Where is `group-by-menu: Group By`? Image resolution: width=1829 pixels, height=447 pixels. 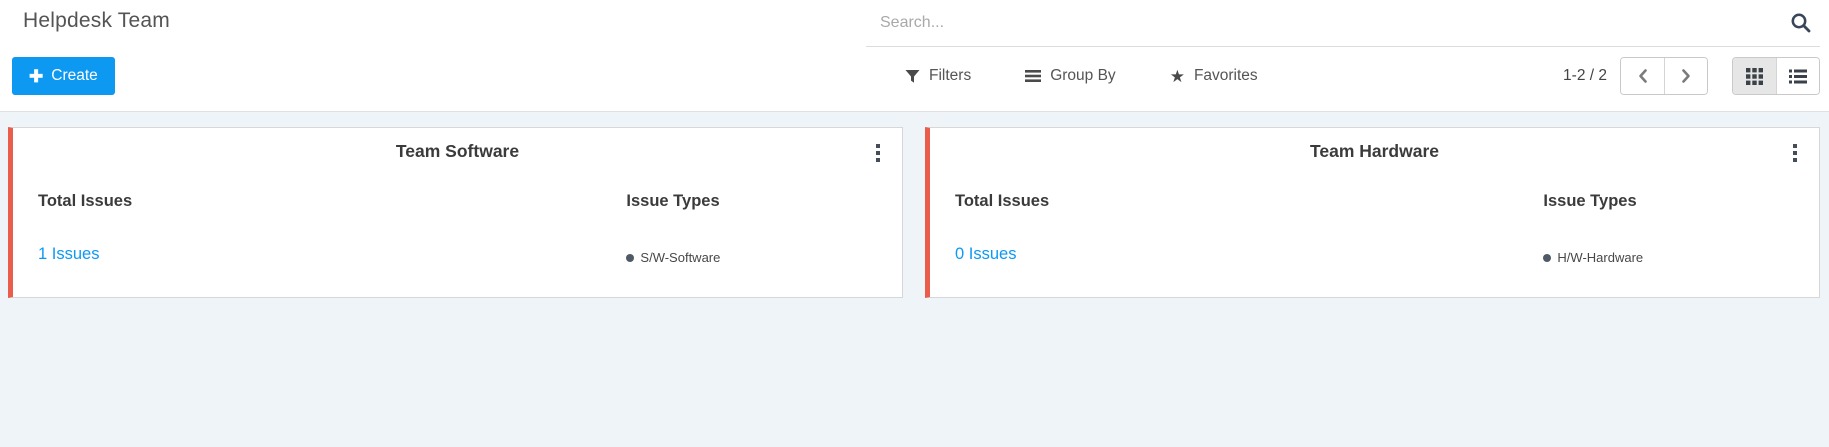
group-by-menu: Group By is located at coordinates (1070, 76).